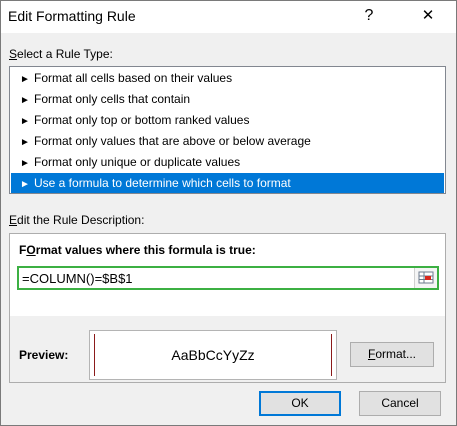  Describe the element at coordinates (369, 16) in the screenshot. I see `help-button: ?` at that location.